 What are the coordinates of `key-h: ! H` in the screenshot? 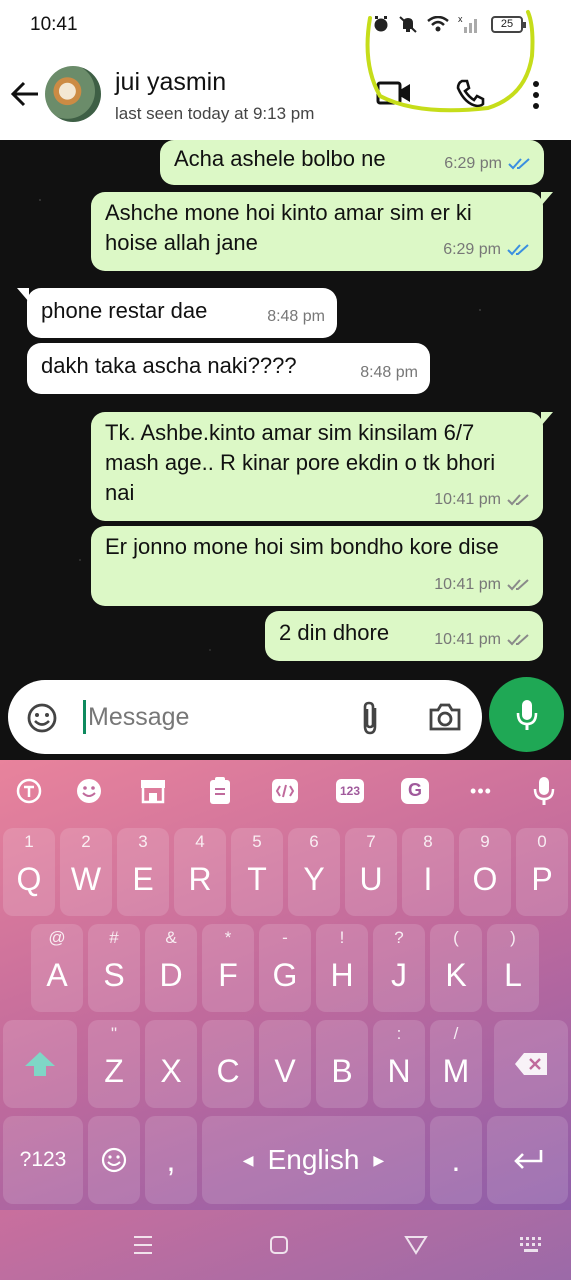 It's located at (342, 968).